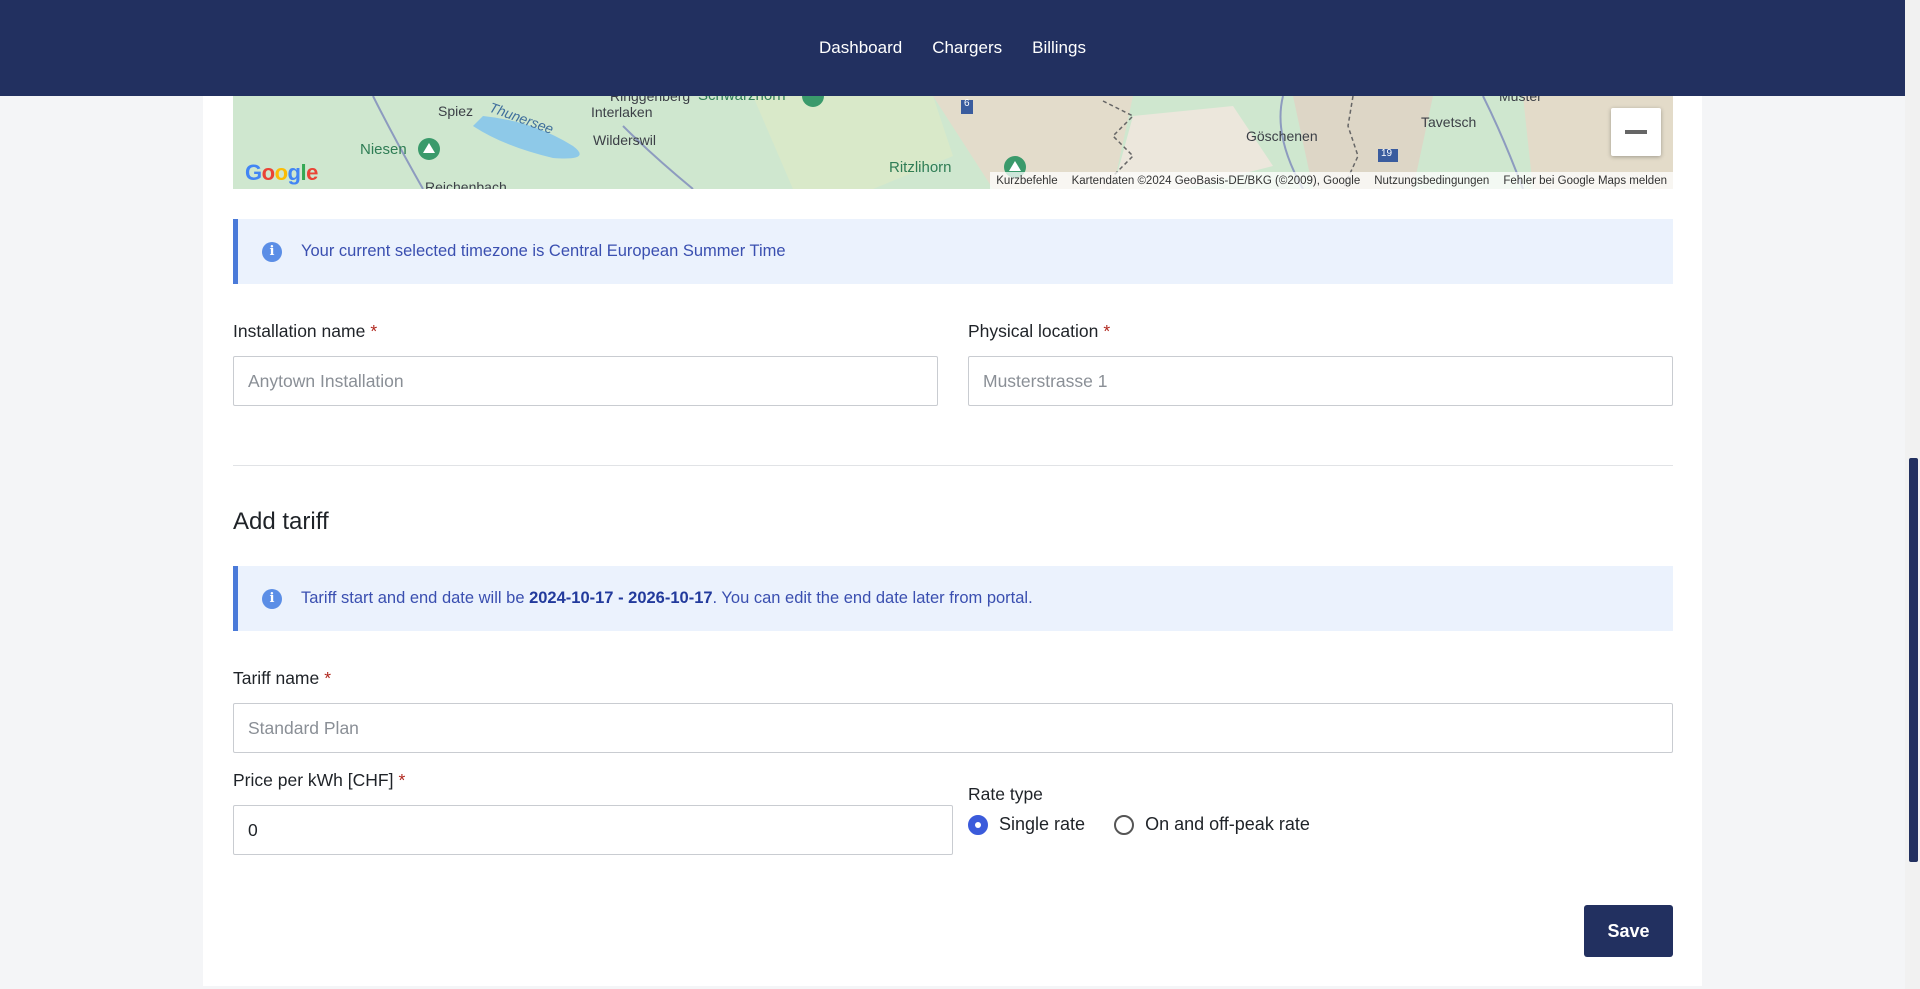 The height and width of the screenshot is (989, 1920). I want to click on map-label-ringgenberg: Ringgenberg, so click(650, 100).